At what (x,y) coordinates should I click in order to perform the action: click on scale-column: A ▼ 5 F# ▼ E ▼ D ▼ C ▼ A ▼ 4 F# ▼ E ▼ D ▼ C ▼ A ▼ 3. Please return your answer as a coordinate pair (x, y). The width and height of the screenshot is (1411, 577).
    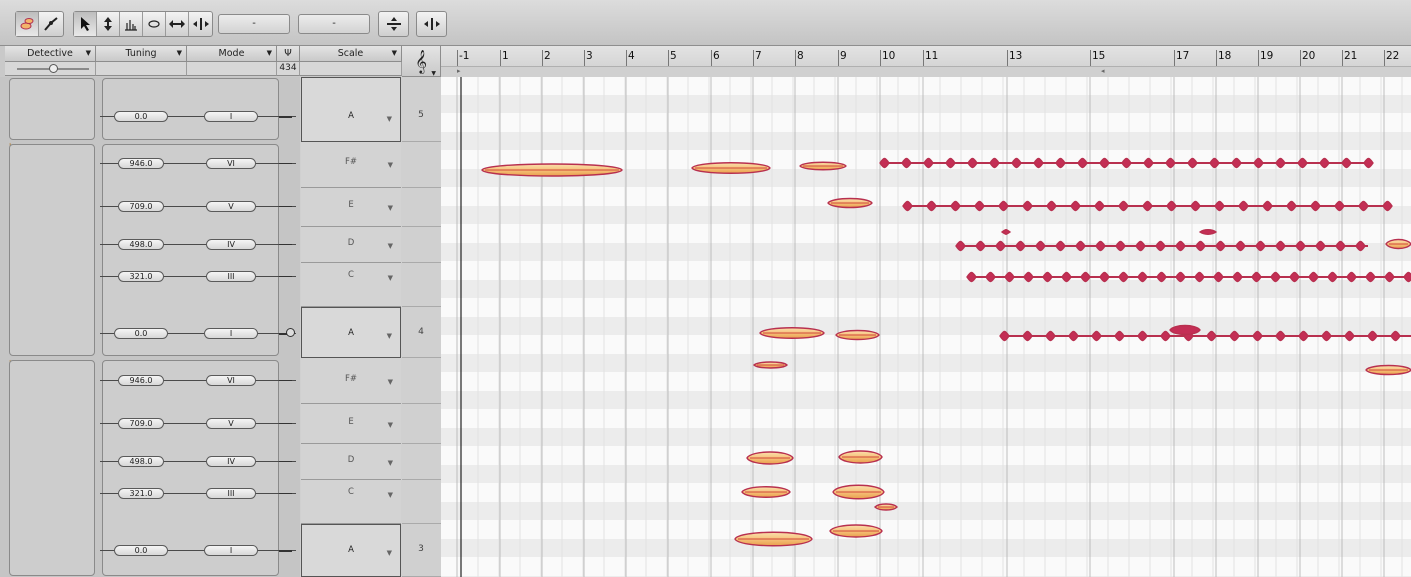
    Looking at the image, I should click on (370, 327).